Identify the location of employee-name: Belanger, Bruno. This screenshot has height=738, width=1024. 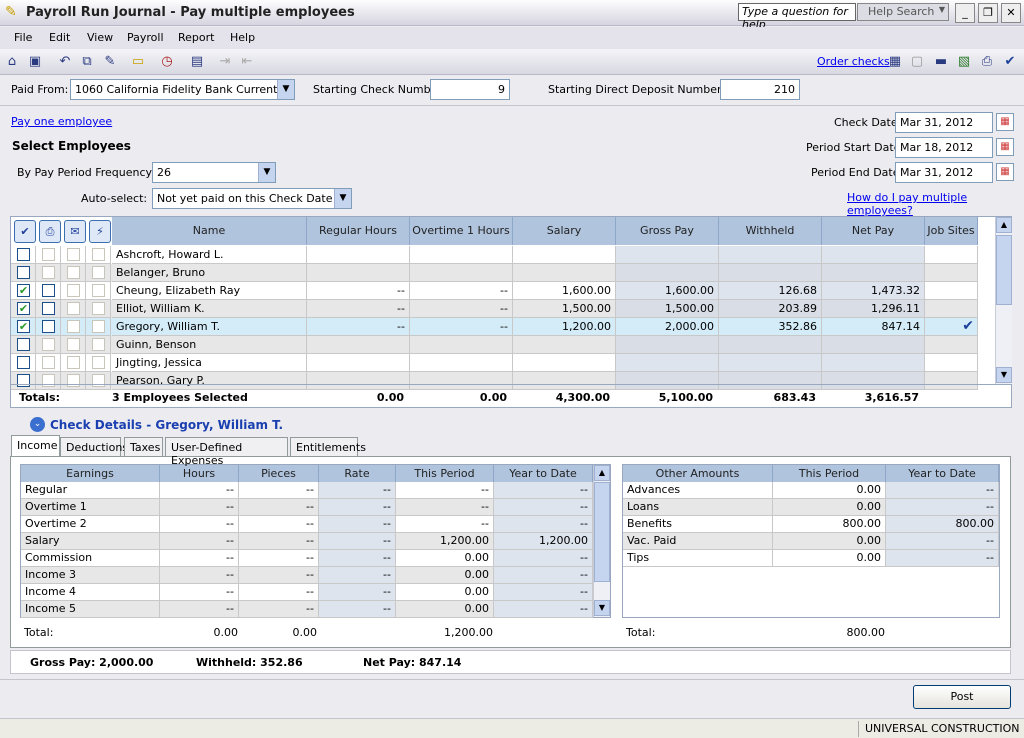
(209, 273).